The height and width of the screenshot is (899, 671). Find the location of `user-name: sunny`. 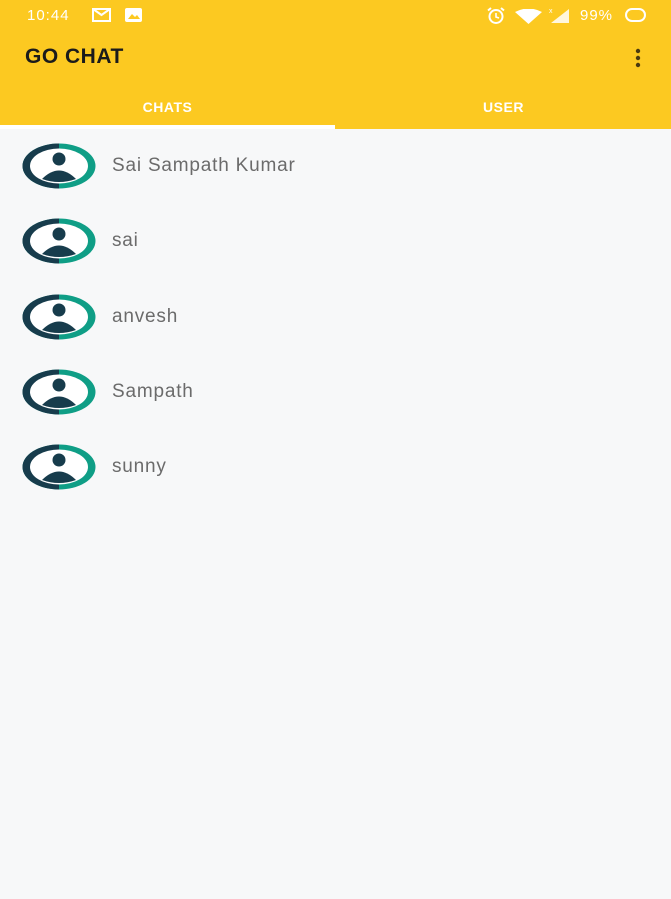

user-name: sunny is located at coordinates (139, 466).